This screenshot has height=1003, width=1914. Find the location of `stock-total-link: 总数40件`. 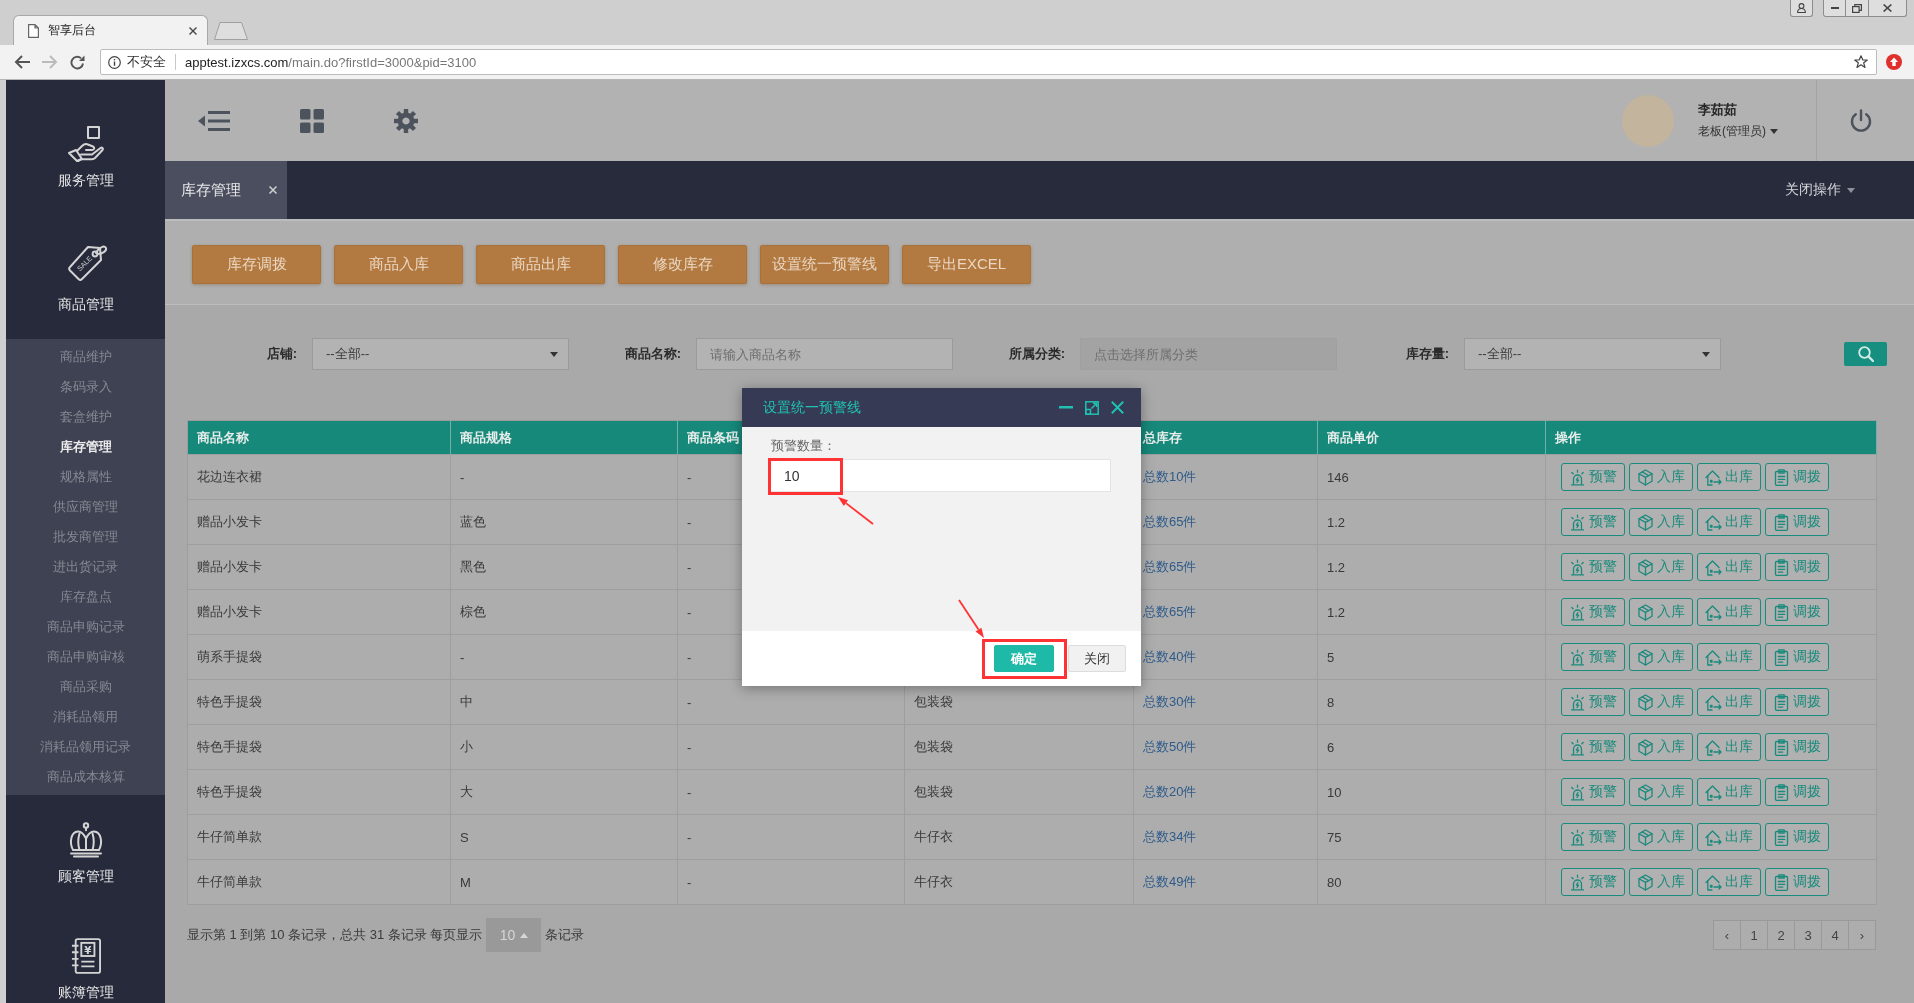

stock-total-link: 总数40件 is located at coordinates (1170, 656).